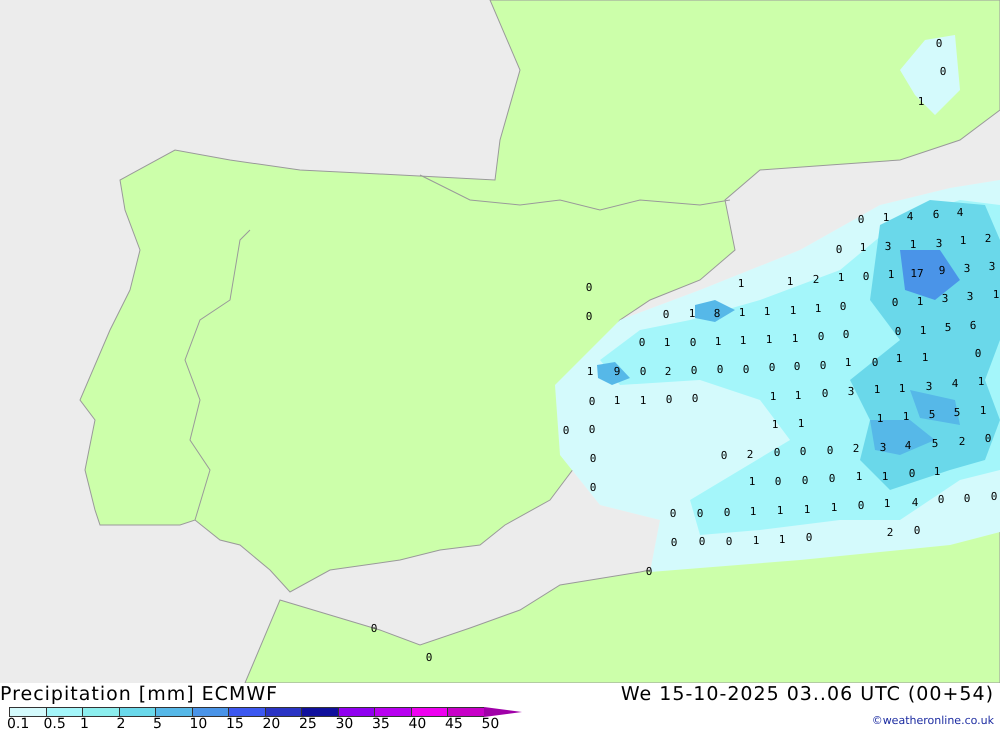 This screenshot has height=733, width=1000. What do you see at coordinates (807, 694) in the screenshot?
I see `valid-time: We 15-10-2025 03..06 UTC (00+54)` at bounding box center [807, 694].